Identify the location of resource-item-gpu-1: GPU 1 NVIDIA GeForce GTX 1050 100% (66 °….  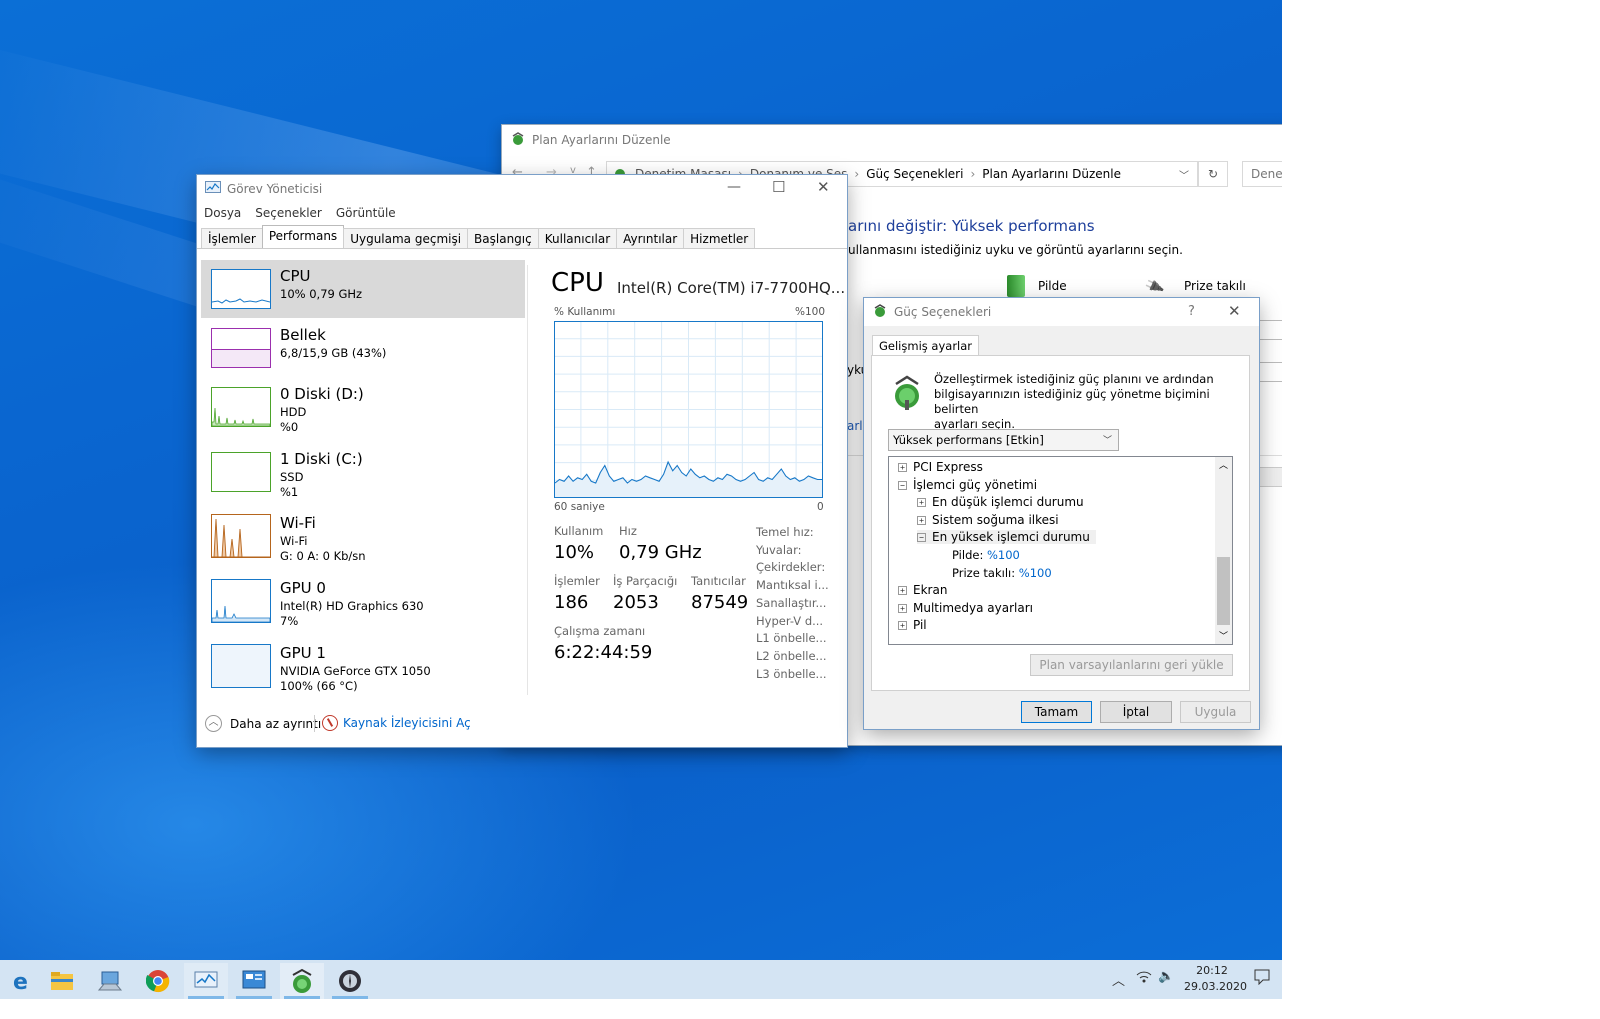
(363, 666).